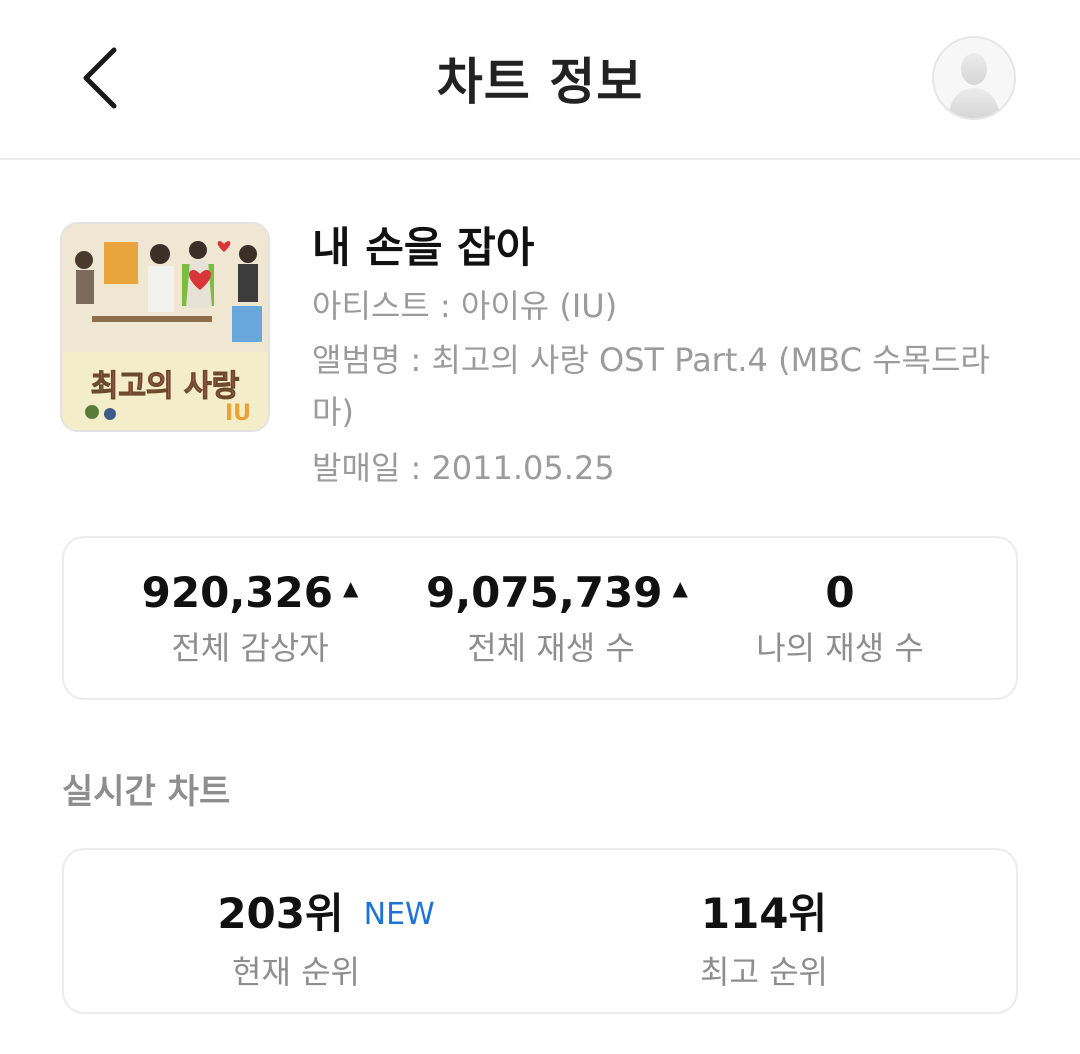  I want to click on svg-text: IU, so click(238, 413).